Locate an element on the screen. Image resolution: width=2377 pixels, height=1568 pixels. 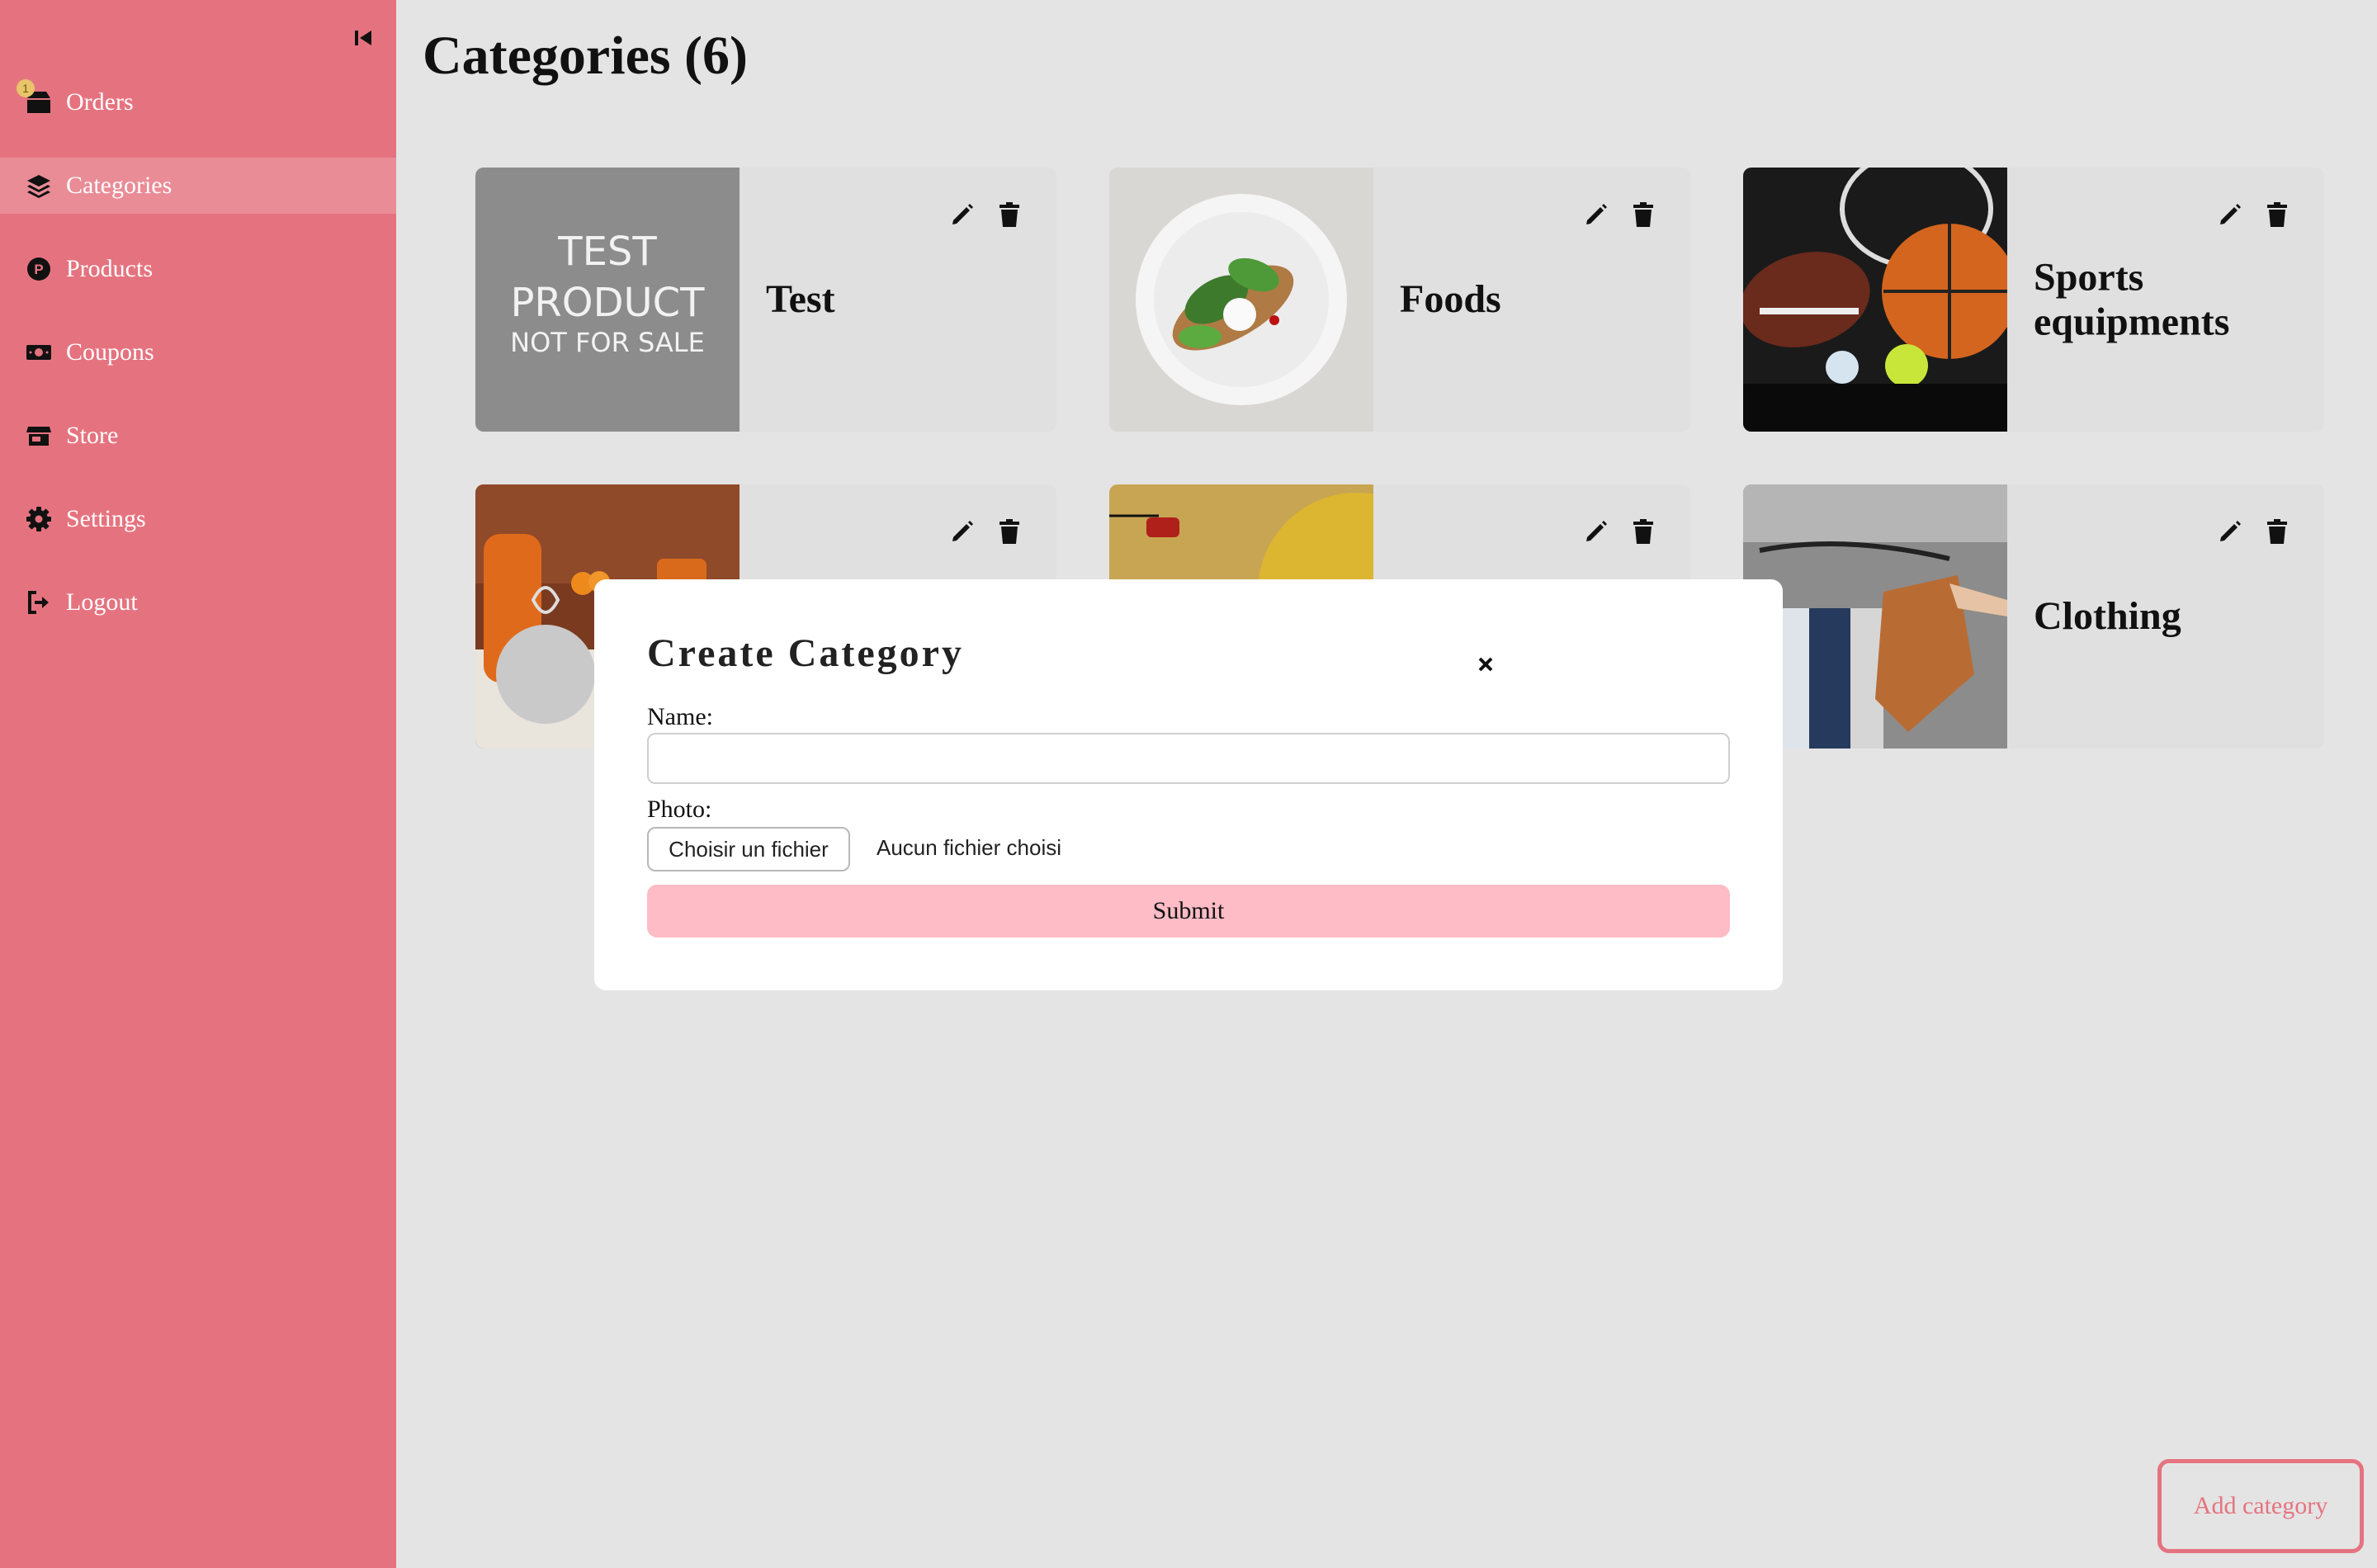
page-title: Categories (6) is located at coordinates (586, 56).